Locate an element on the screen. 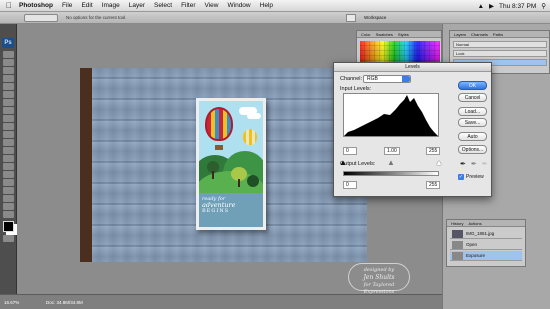 This screenshot has height=309, width=550. output-gradient is located at coordinates (391, 173).